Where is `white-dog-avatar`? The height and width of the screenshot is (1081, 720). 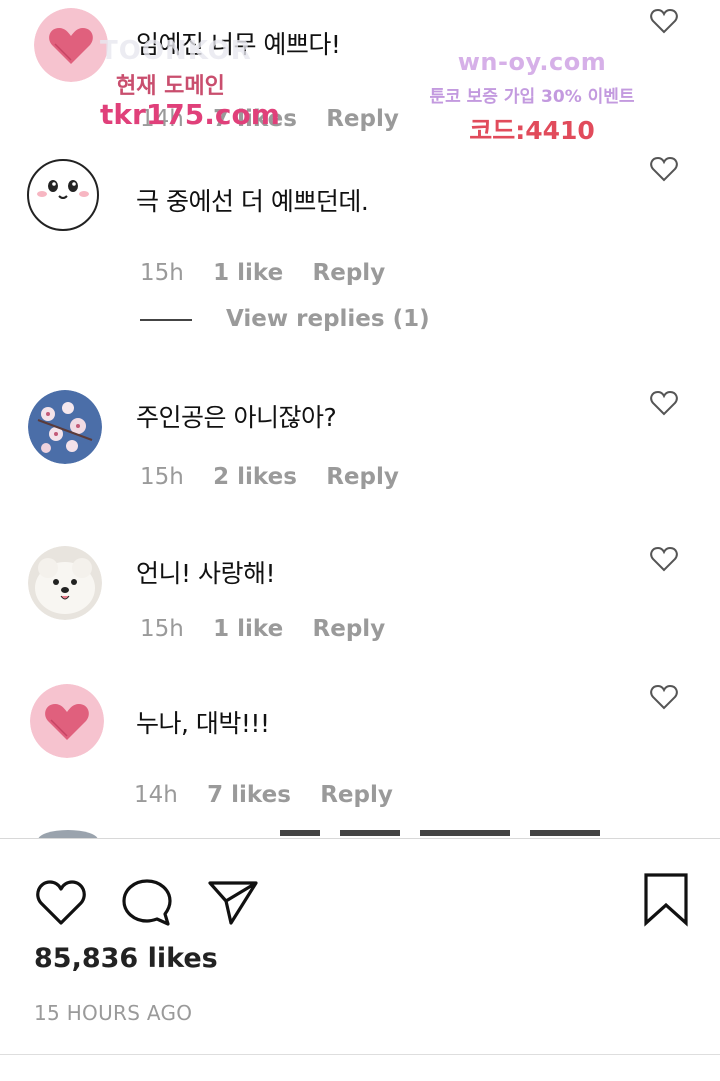 white-dog-avatar is located at coordinates (65, 583).